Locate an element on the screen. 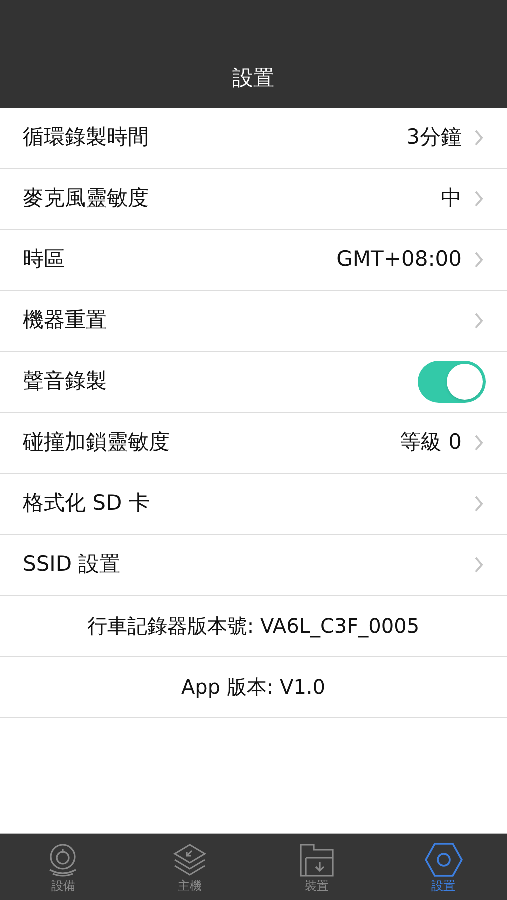 This screenshot has height=900, width=507. settings-link-row: 碰撞加鎖靈敏度 等級 0 is located at coordinates (253, 443).